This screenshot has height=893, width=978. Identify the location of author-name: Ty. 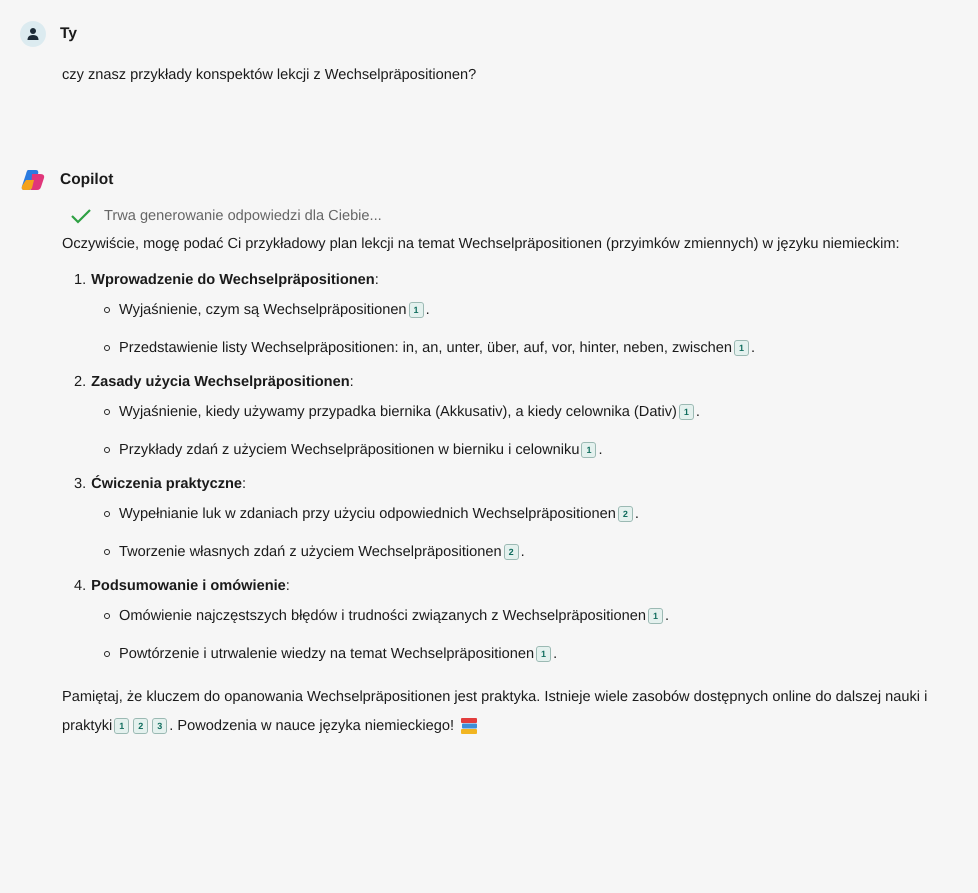
(68, 34).